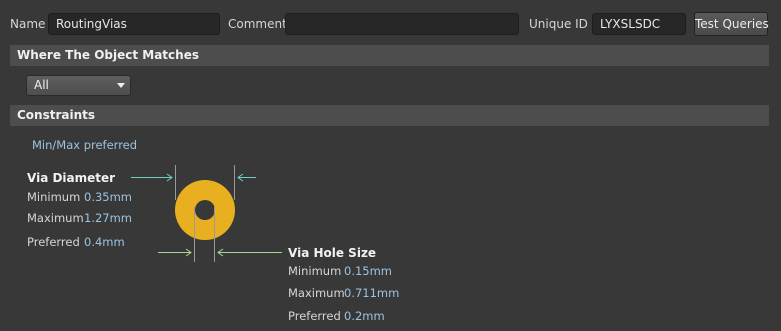 This screenshot has height=331, width=781. I want to click on comment-input, so click(402, 24).